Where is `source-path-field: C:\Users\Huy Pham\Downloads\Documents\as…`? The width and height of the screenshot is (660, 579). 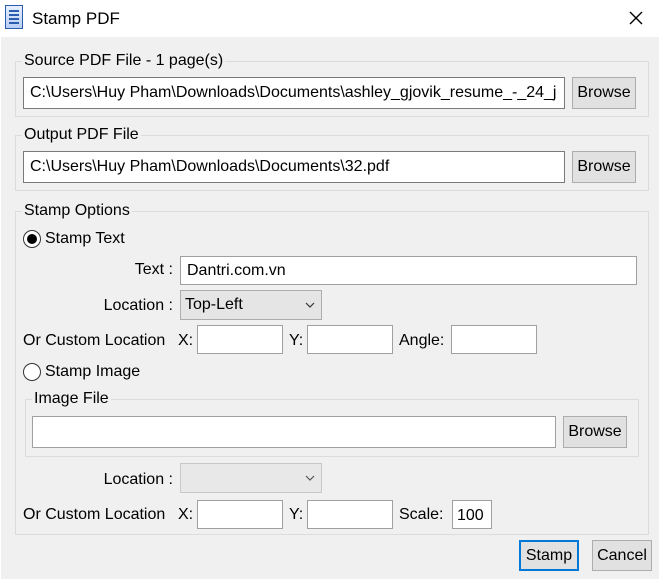
source-path-field: C:\Users\Huy Pham\Downloads\Documents\as… is located at coordinates (294, 93).